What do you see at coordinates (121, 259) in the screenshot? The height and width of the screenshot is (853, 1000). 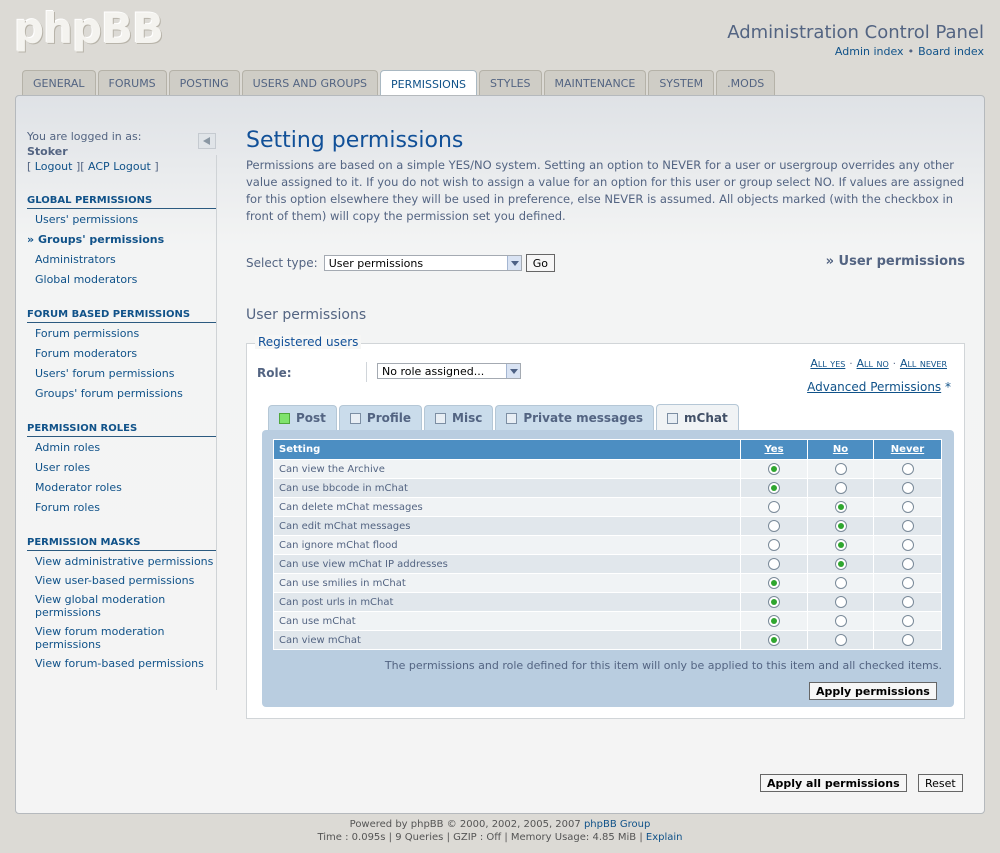 I see `sidebar-item-administrators: Administrators` at bounding box center [121, 259].